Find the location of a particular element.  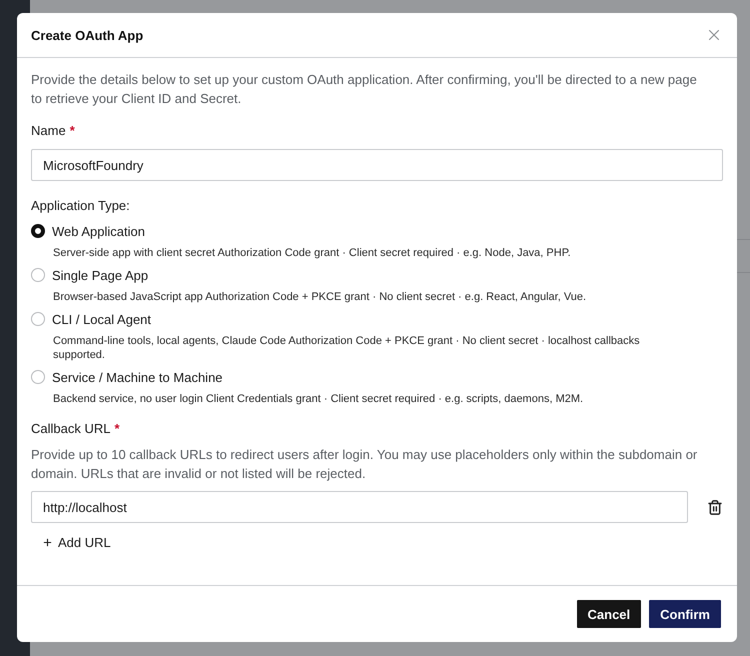

name-input: MicrosoftFoundry is located at coordinates (377, 165).